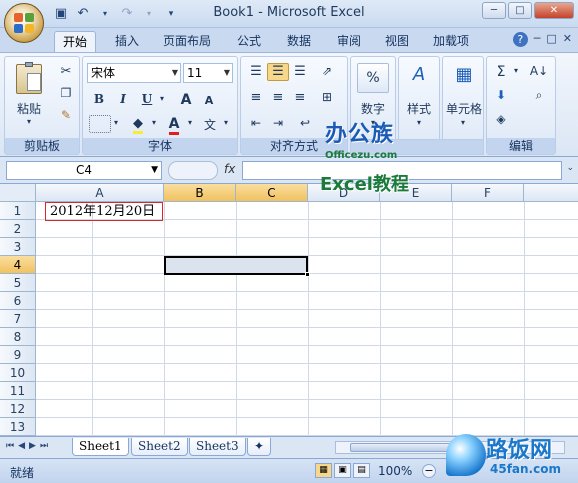 This screenshot has height=483, width=578. Describe the element at coordinates (18, 265) in the screenshot. I see `row-header-4: 4` at that location.